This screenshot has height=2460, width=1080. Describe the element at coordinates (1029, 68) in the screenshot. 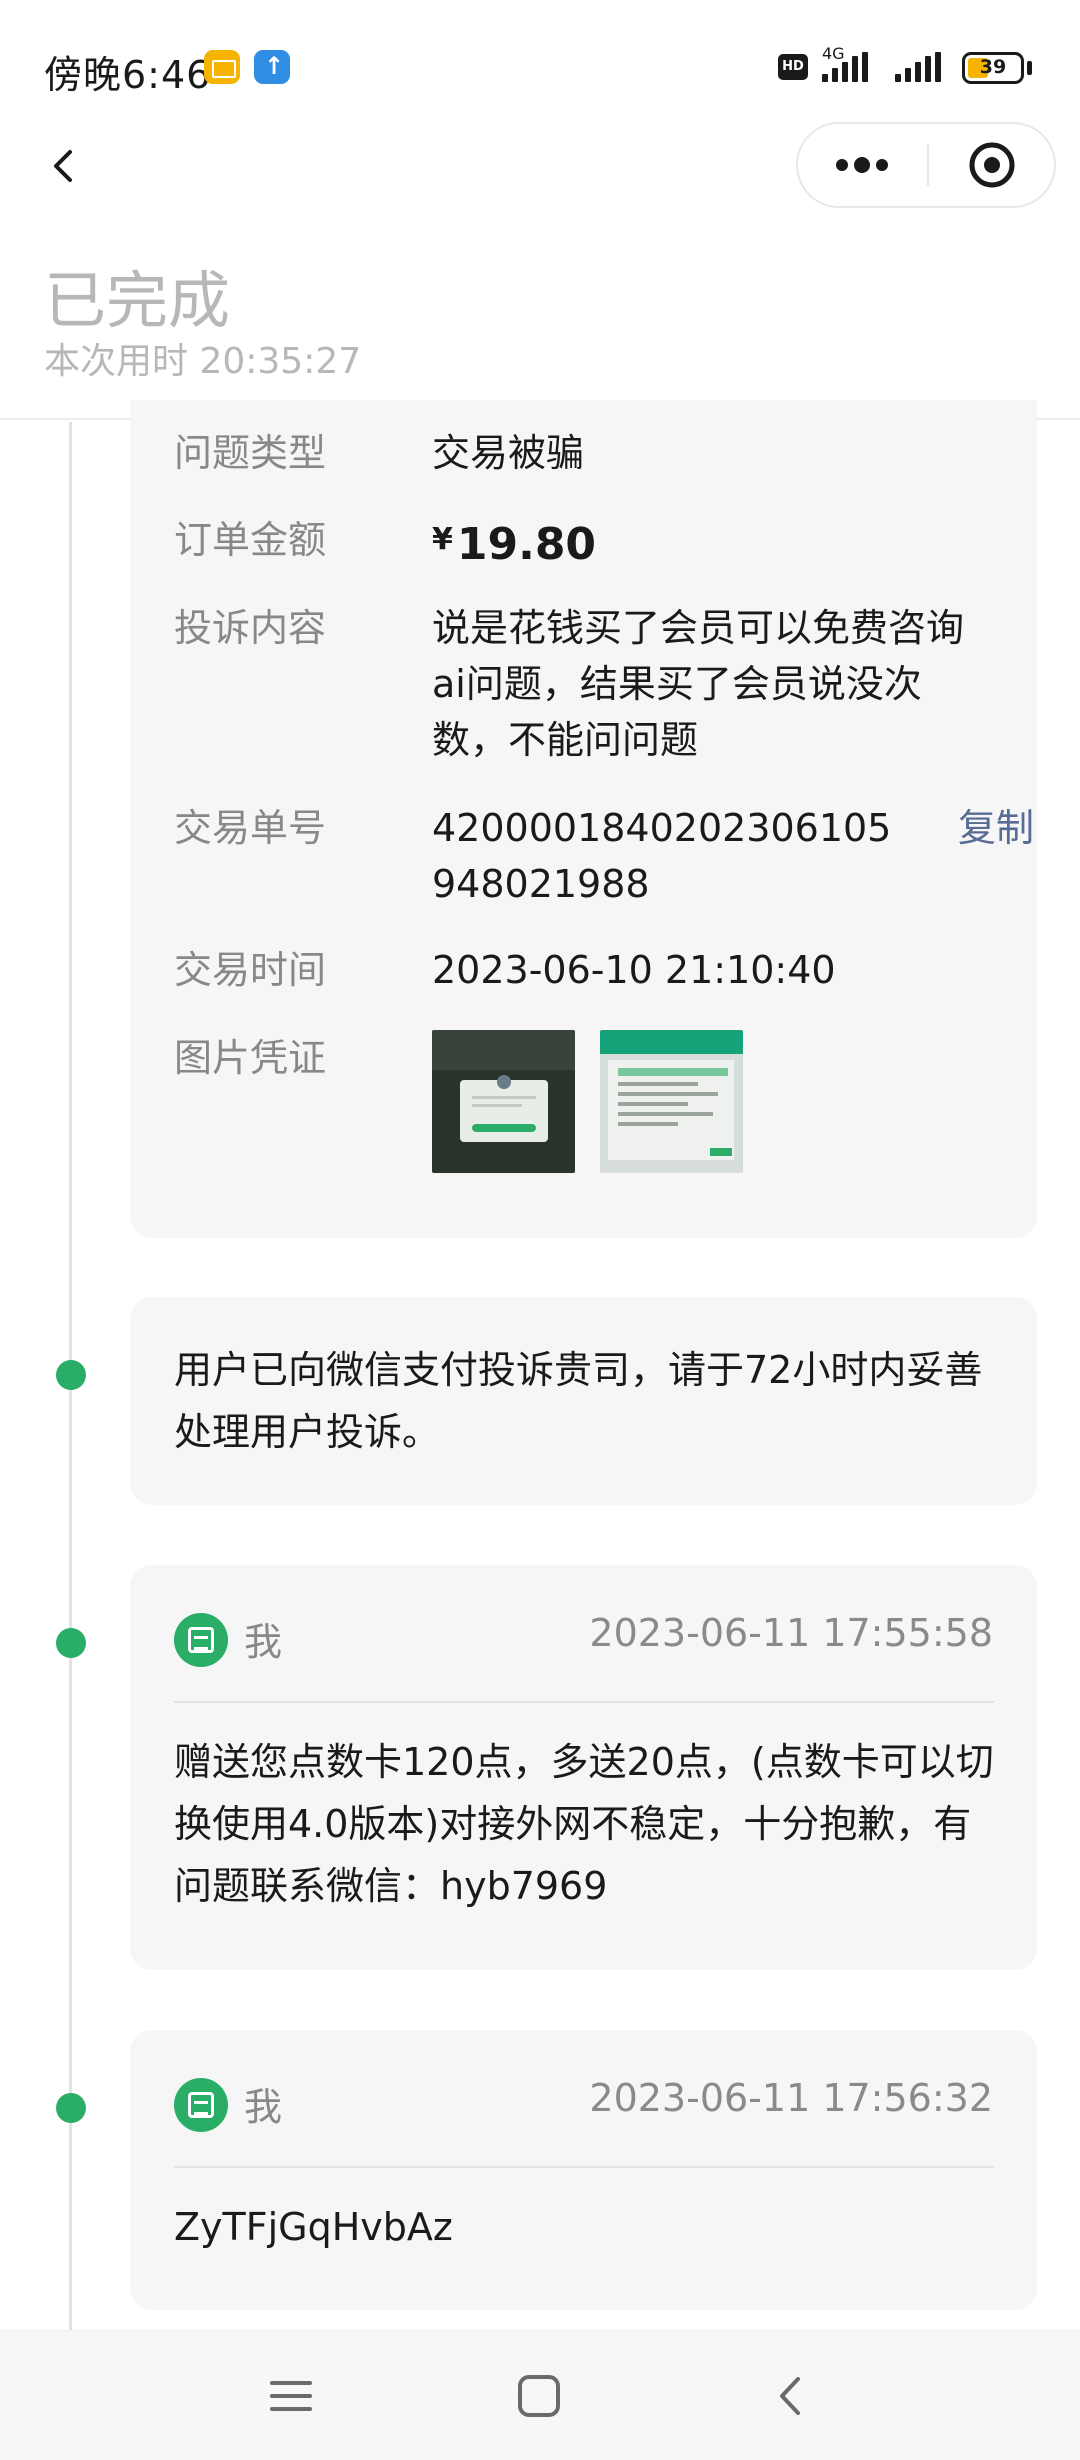

I see `battery-cap` at that location.